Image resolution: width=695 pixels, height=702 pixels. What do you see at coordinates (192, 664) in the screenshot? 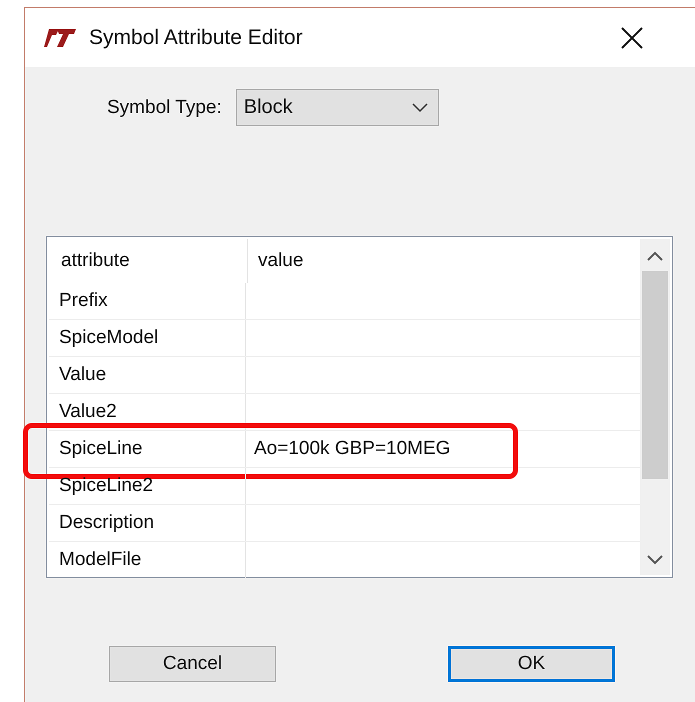
I see `cancel-button: Cancel` at bounding box center [192, 664].